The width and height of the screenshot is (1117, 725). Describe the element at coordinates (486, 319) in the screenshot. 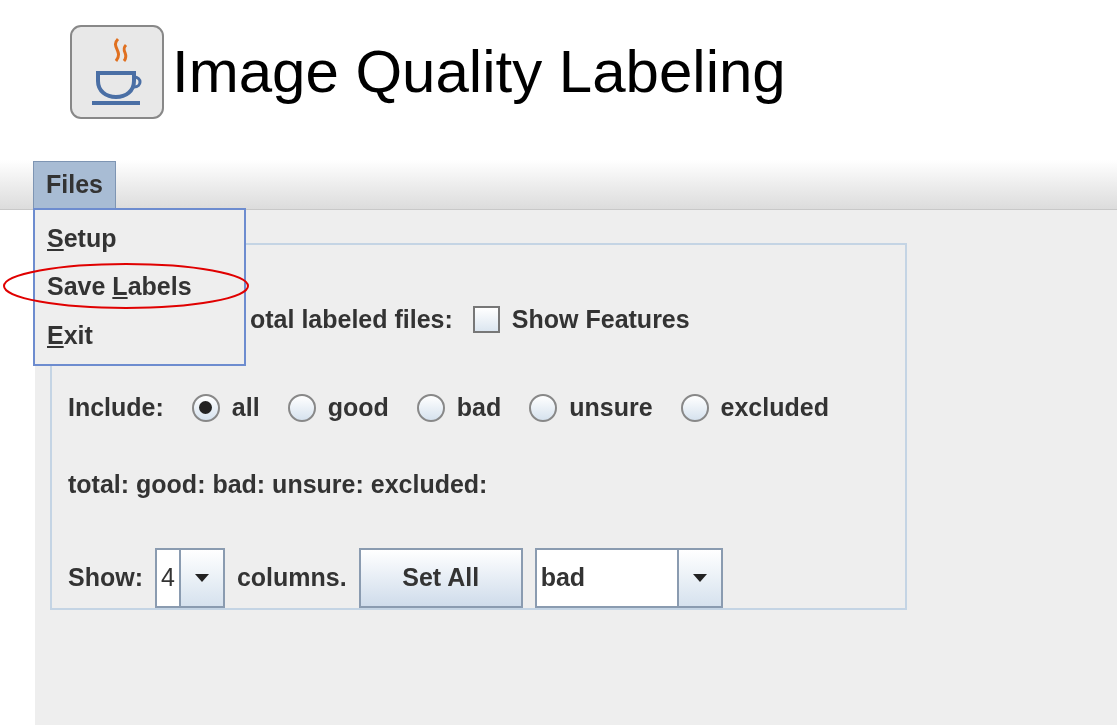

I see `checkbox` at that location.